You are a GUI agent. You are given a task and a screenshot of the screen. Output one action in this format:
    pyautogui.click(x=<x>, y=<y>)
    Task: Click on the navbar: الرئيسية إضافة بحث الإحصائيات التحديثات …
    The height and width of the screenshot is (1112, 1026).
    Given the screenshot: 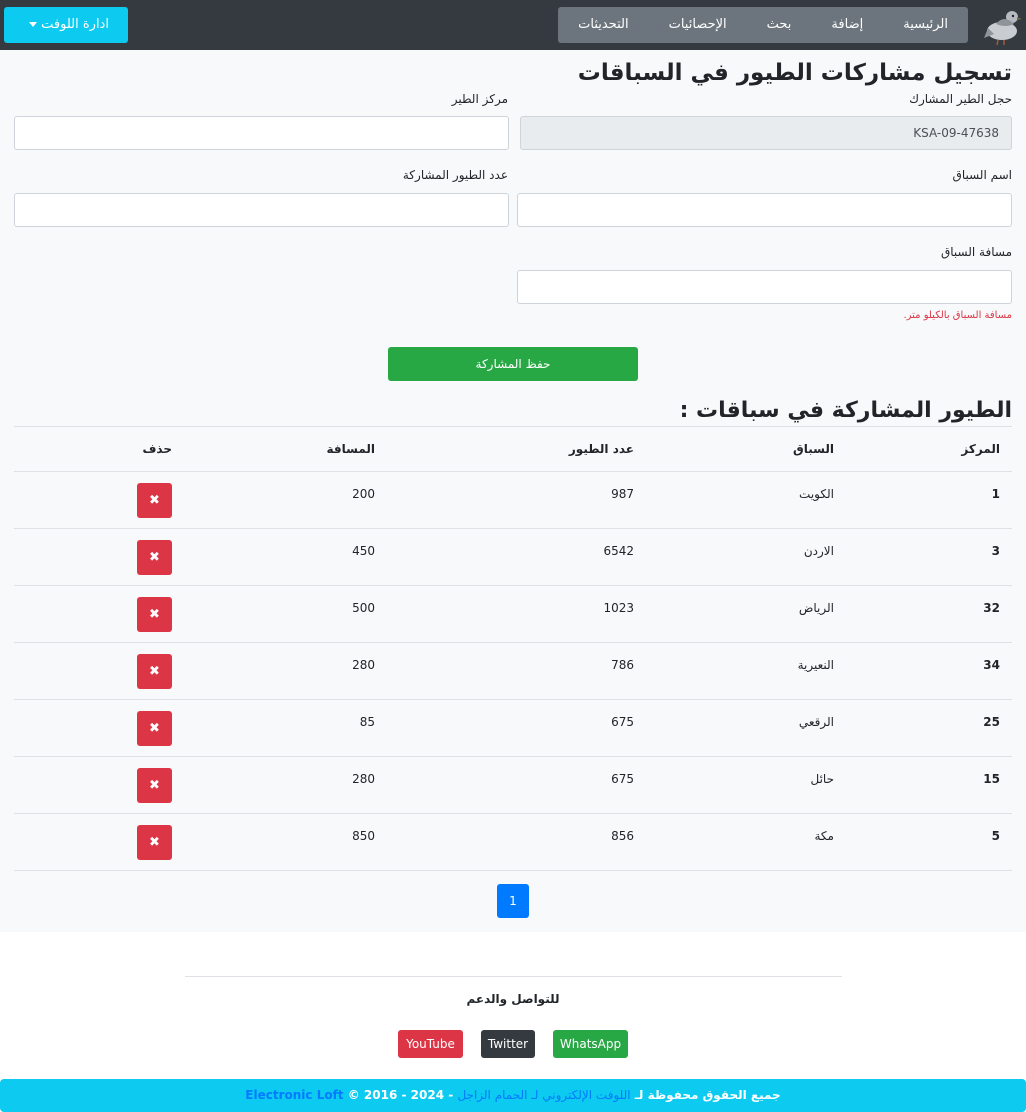 What is the action you would take?
    pyautogui.click(x=513, y=25)
    